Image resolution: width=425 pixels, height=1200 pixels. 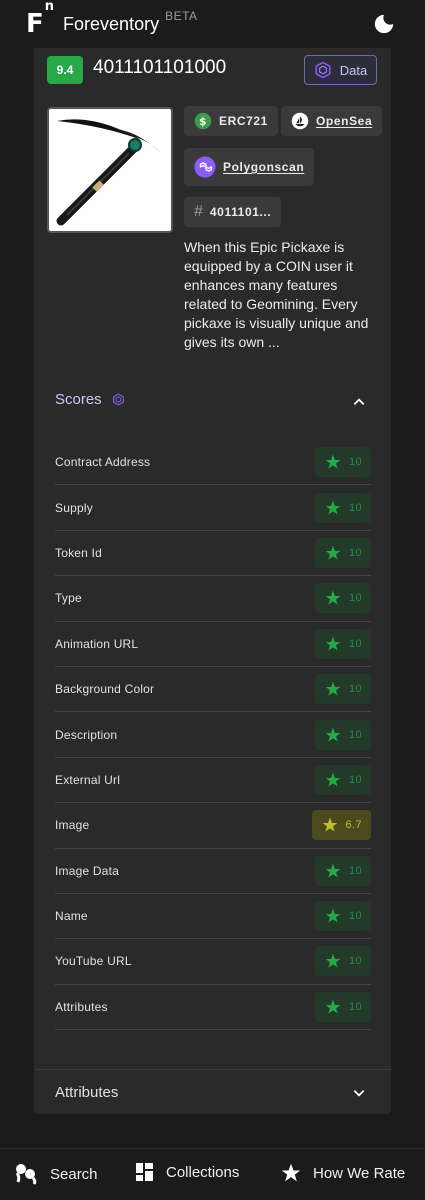 I want to click on score-row-label: Name, so click(x=71, y=916).